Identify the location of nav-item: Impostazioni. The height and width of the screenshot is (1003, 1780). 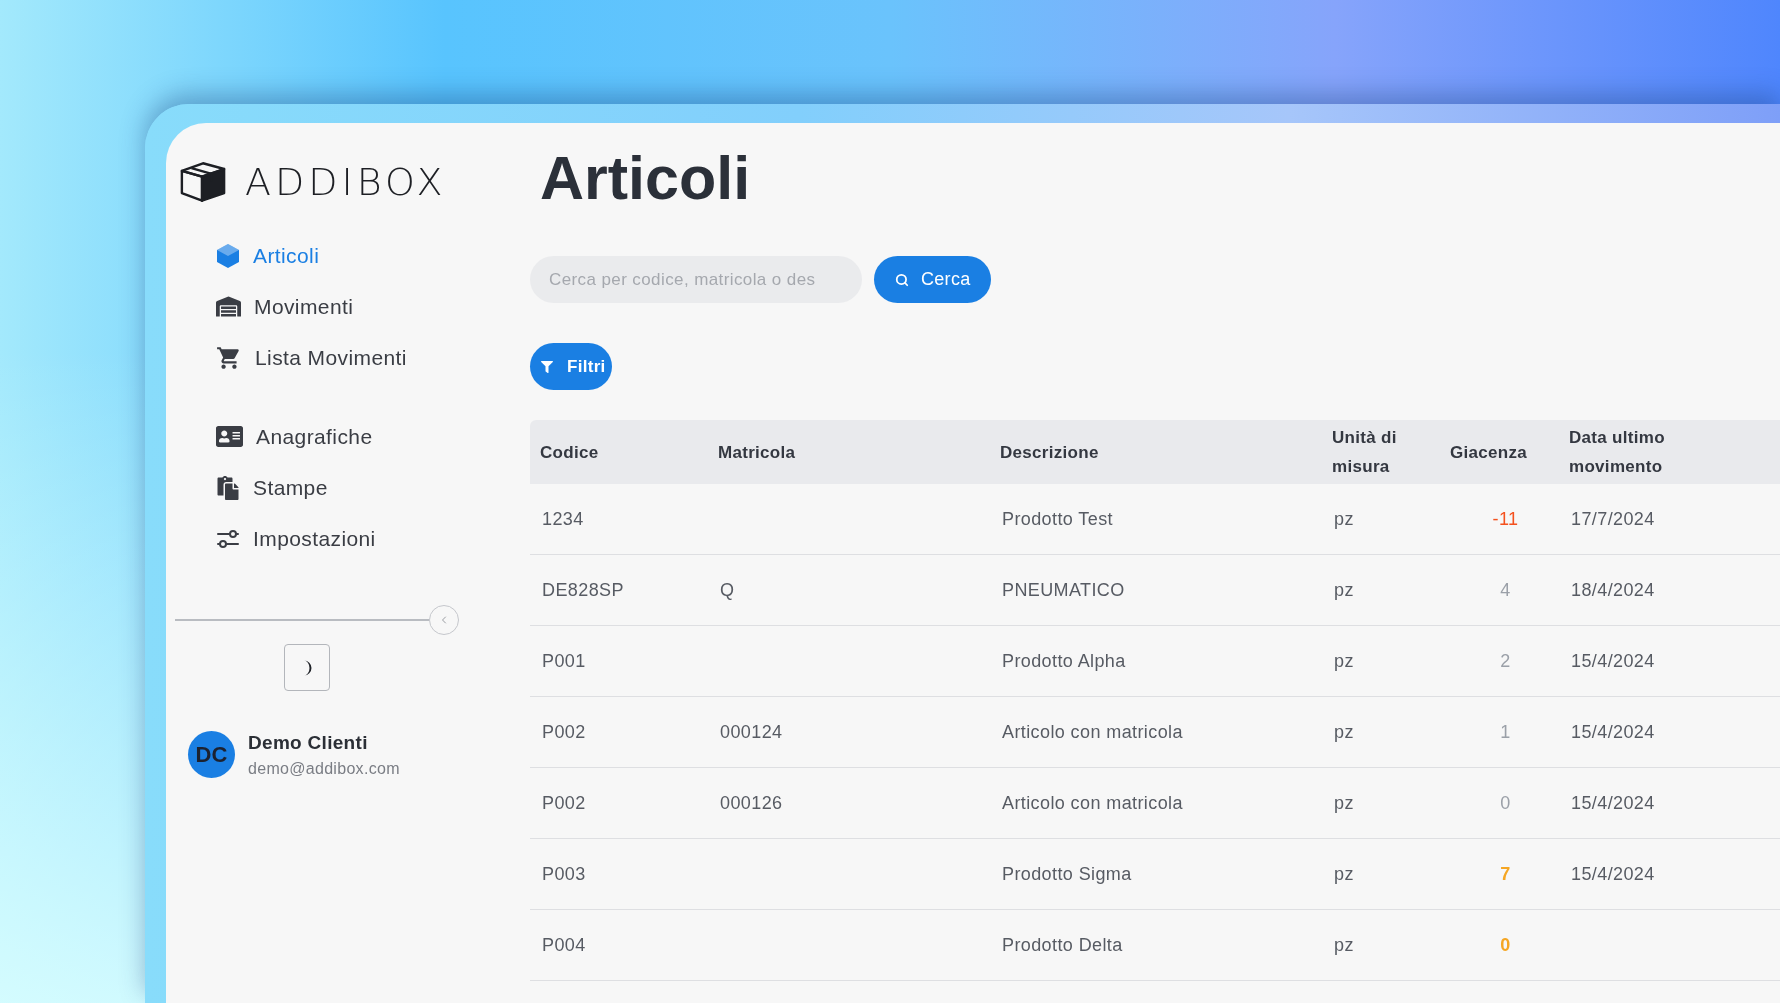
(296, 538).